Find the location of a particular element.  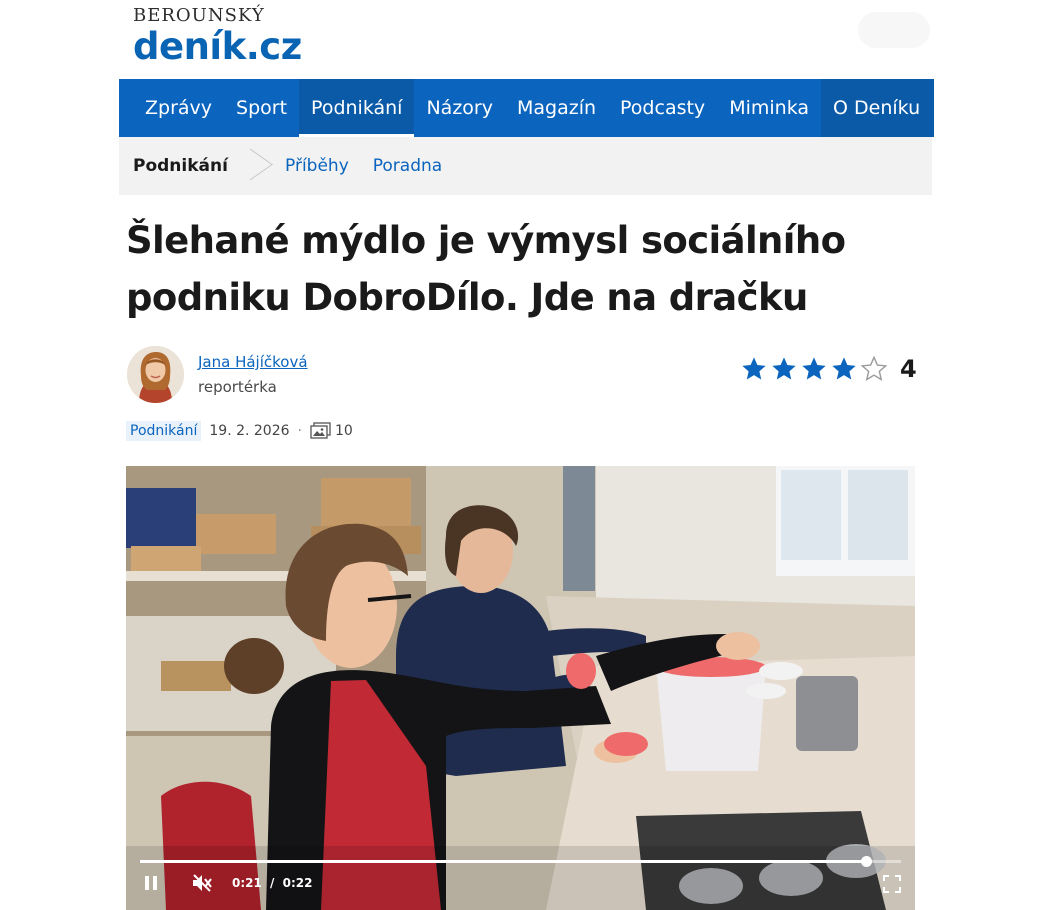

header-placeholder is located at coordinates (894, 30).